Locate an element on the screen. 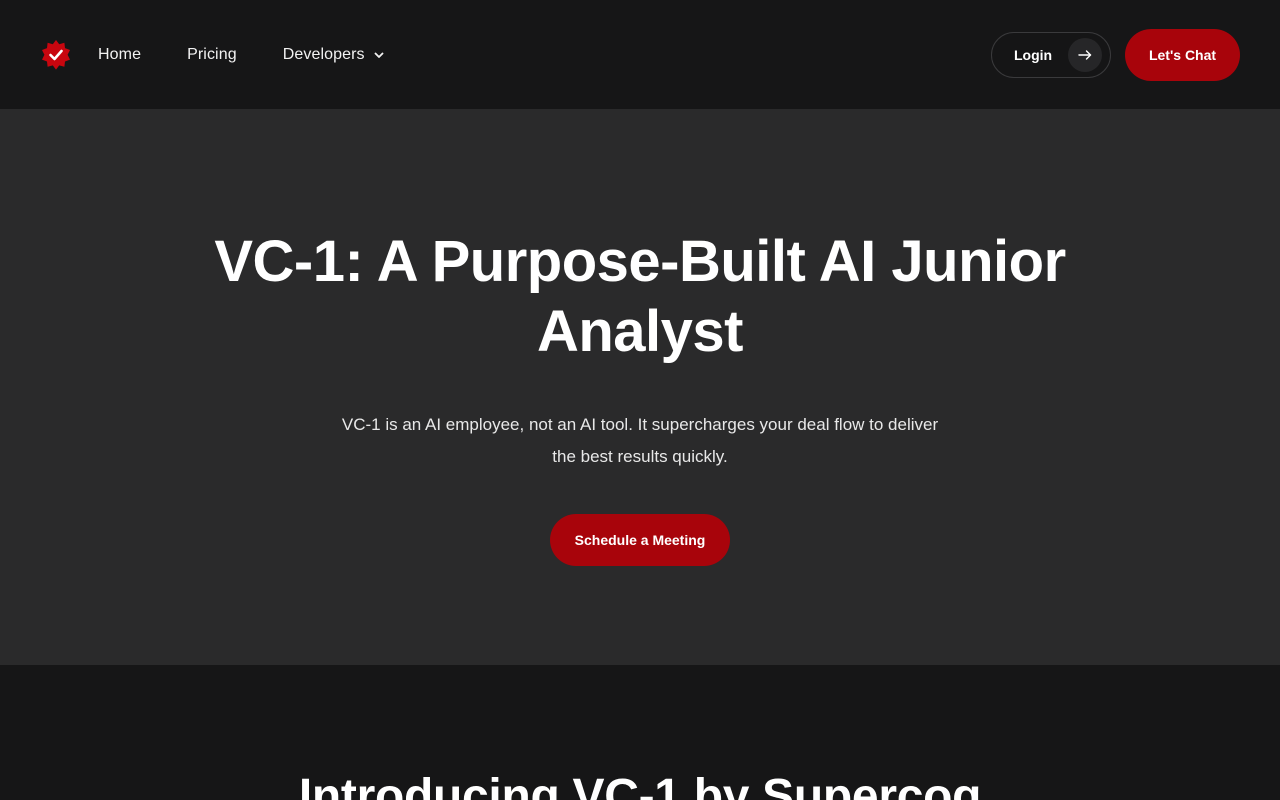 The height and width of the screenshot is (800, 1280). schedule-meeting-button: Schedule a Meeting is located at coordinates (640, 540).